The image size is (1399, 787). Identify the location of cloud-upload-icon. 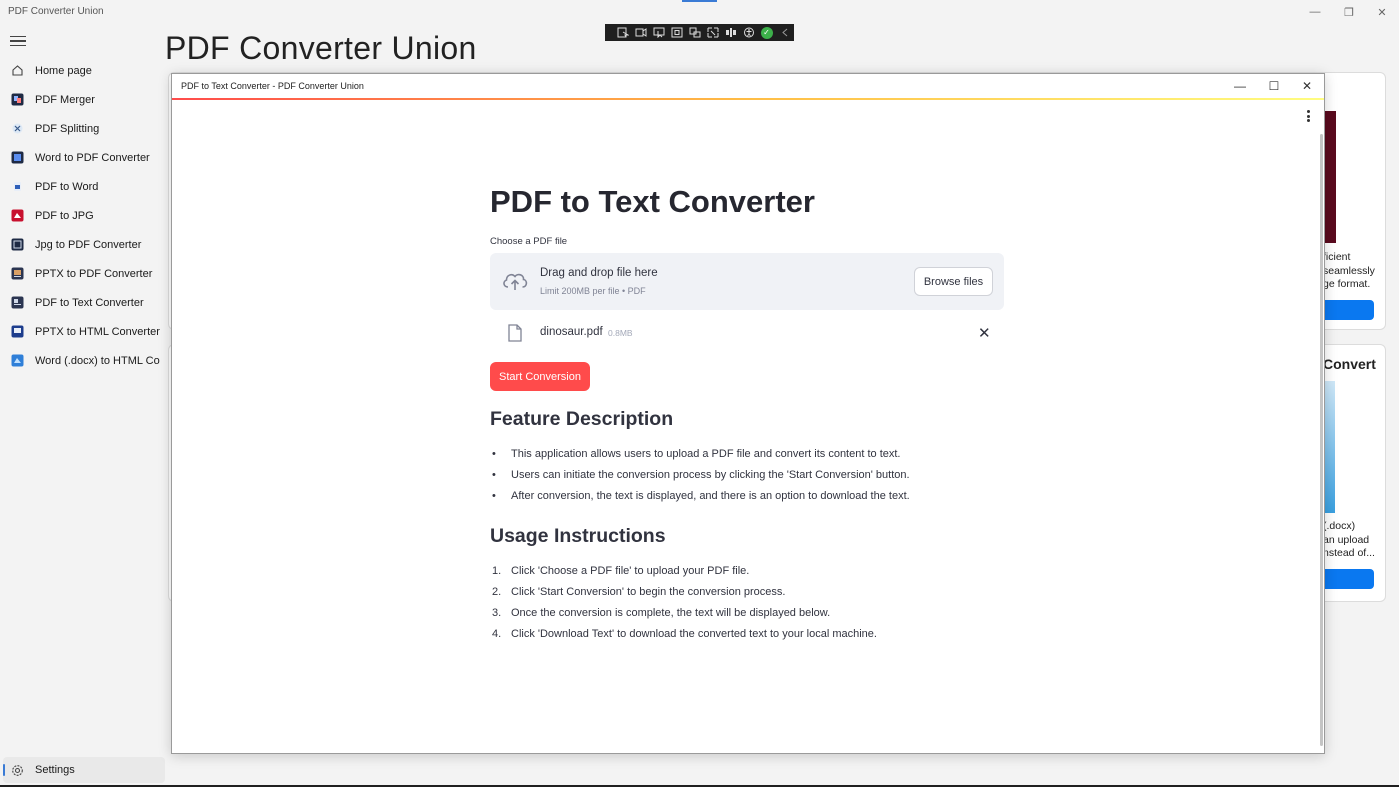
(515, 281).